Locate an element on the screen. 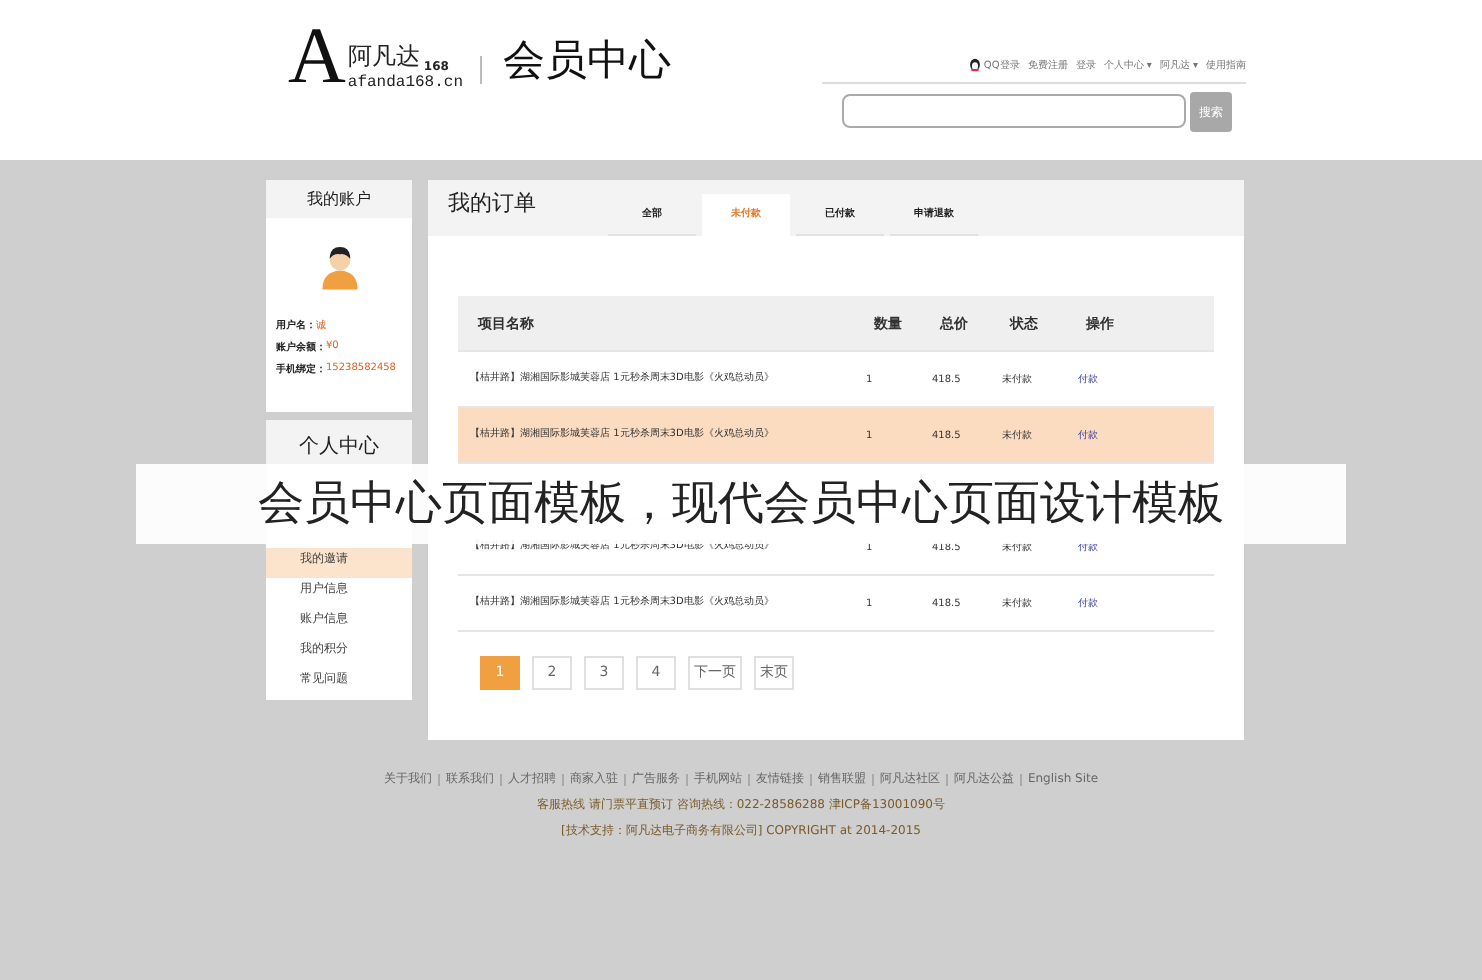 The image size is (1482, 980). page-title: 会员中心 is located at coordinates (587, 61).